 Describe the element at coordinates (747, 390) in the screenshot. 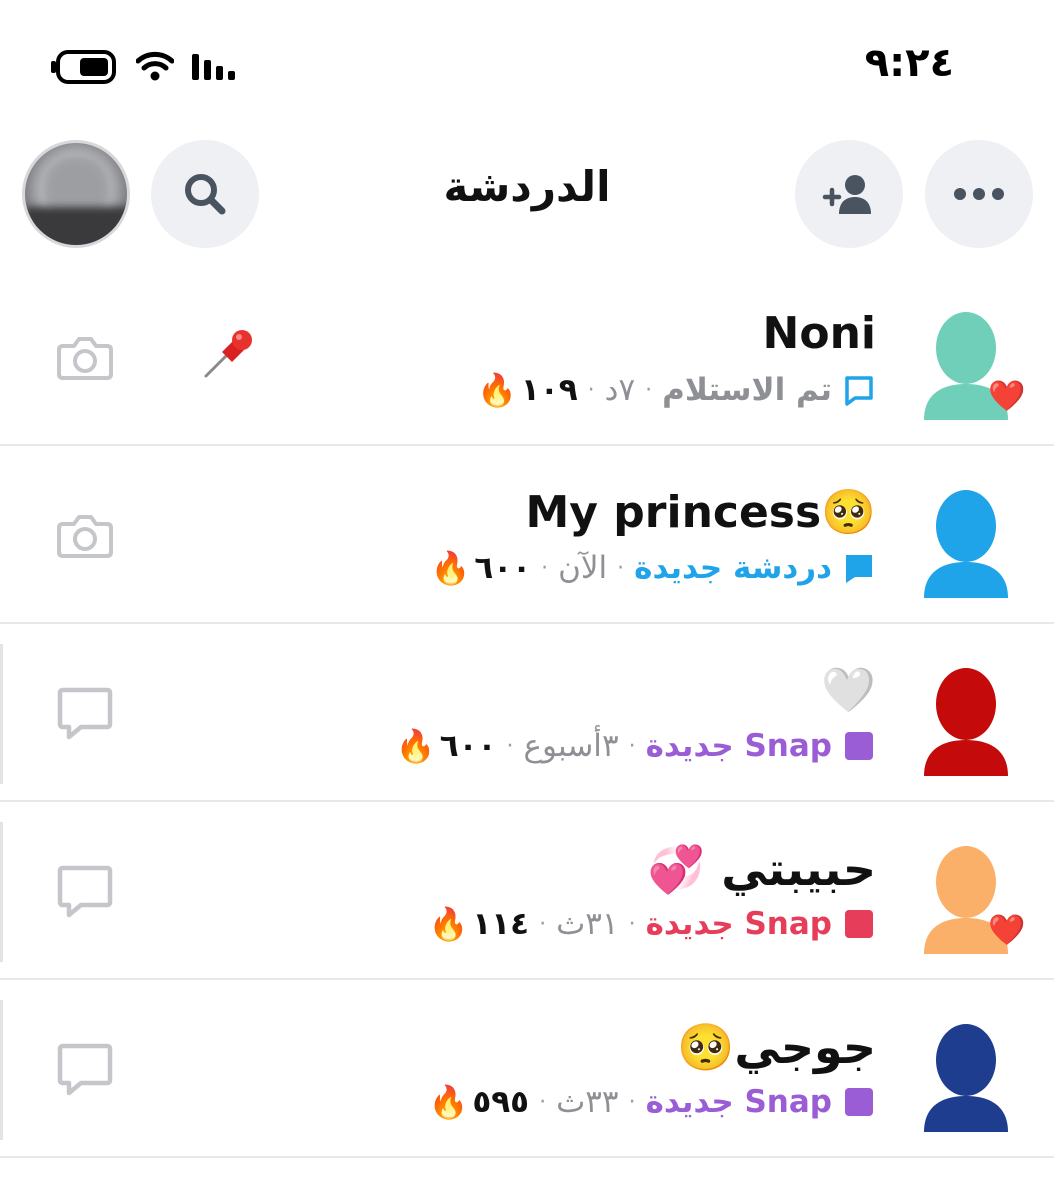

I see `chat-status-text: تم الاستلام` at that location.